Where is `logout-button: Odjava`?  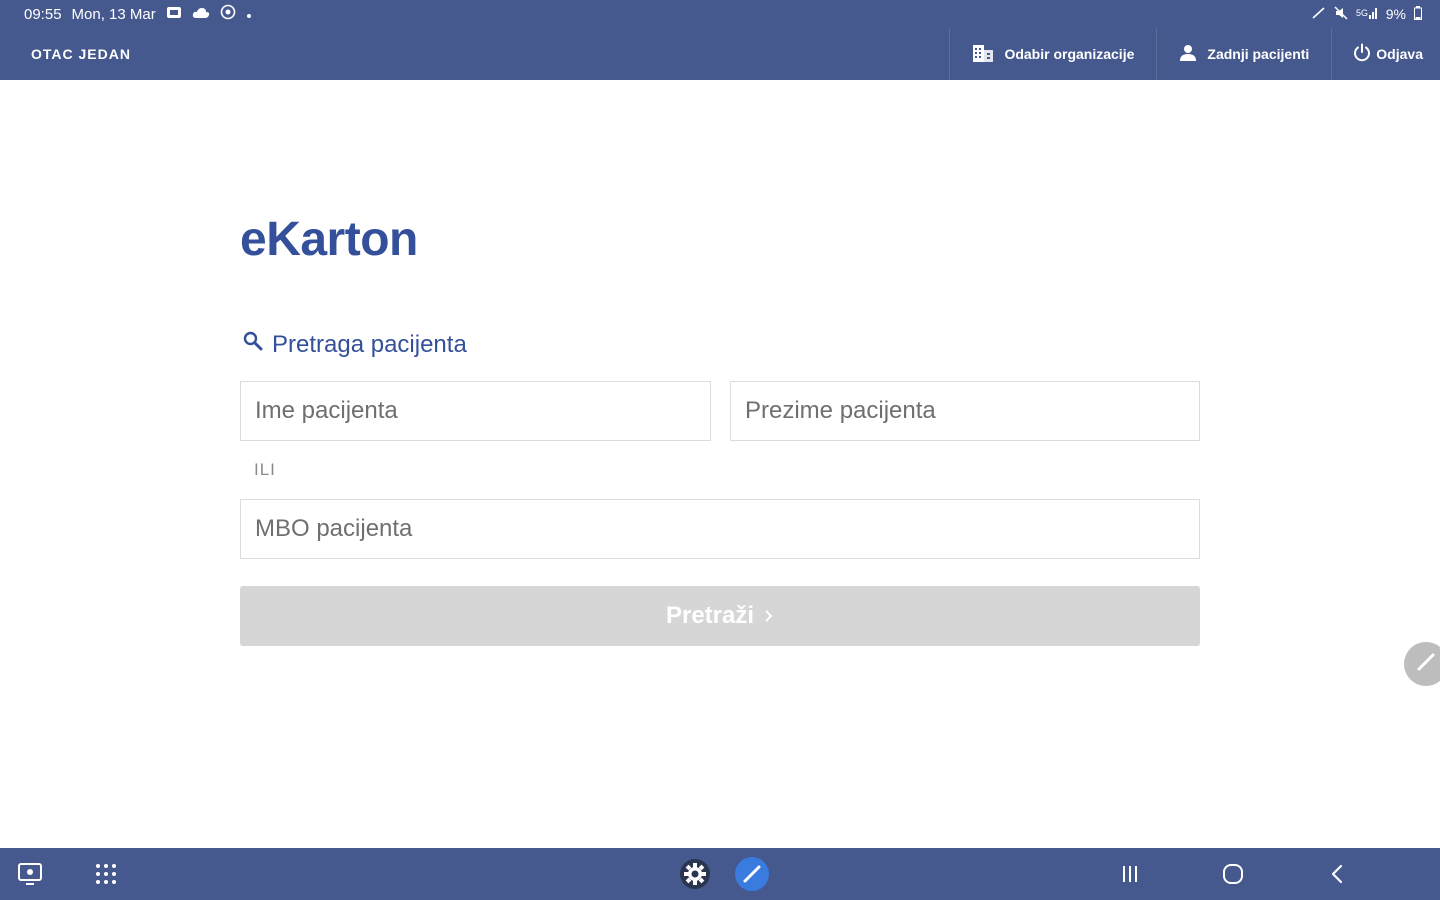
logout-button: Odjava is located at coordinates (1385, 54).